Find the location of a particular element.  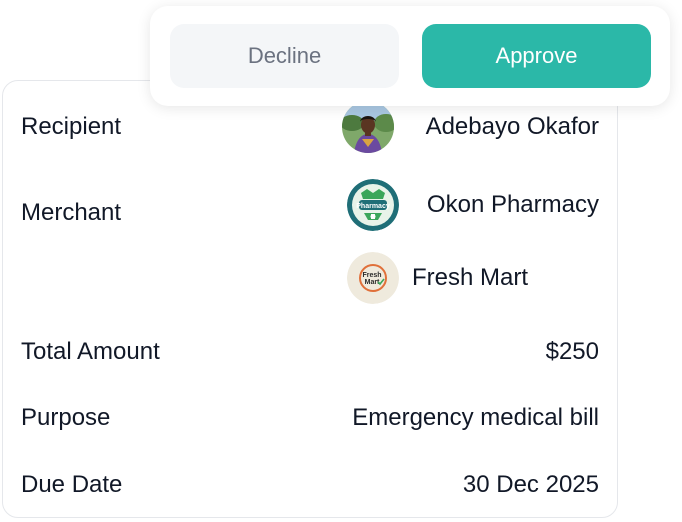

purpose-label: Purpose is located at coordinates (66, 417).